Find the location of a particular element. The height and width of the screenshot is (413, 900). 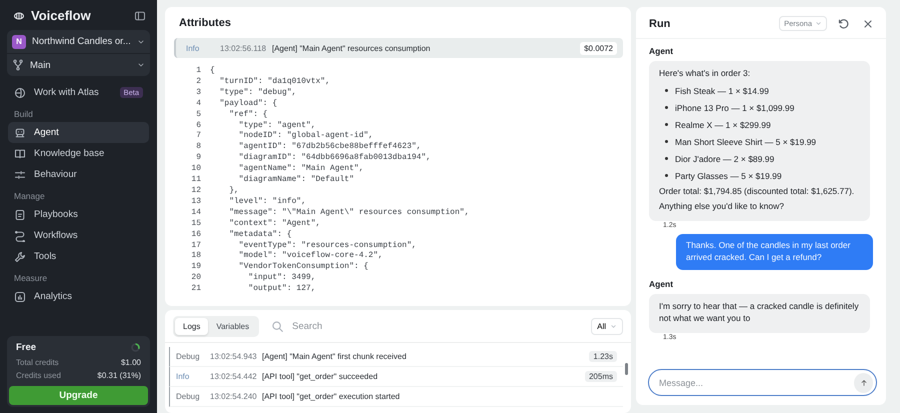

panel-title: Attributes is located at coordinates (205, 23).